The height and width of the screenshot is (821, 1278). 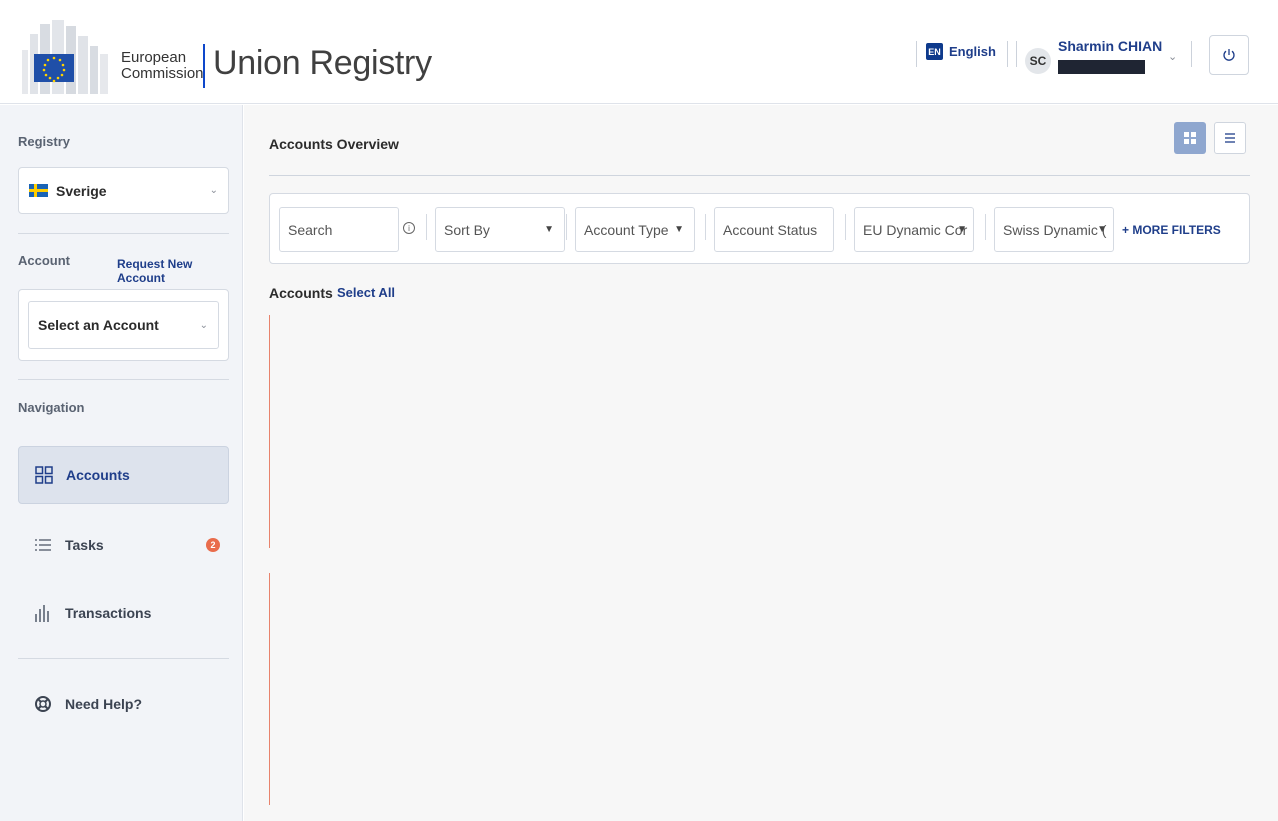 I want to click on account-select: Select an Account ⌄, so click(x=123, y=325).